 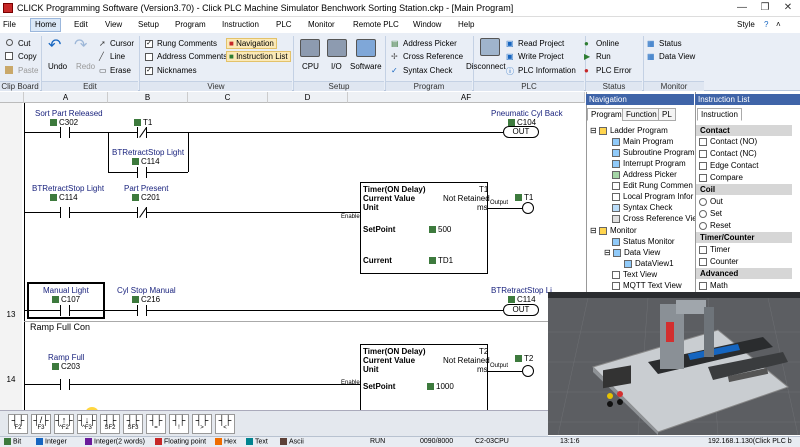 I want to click on write-project-button: Write Project, so click(x=541, y=56).